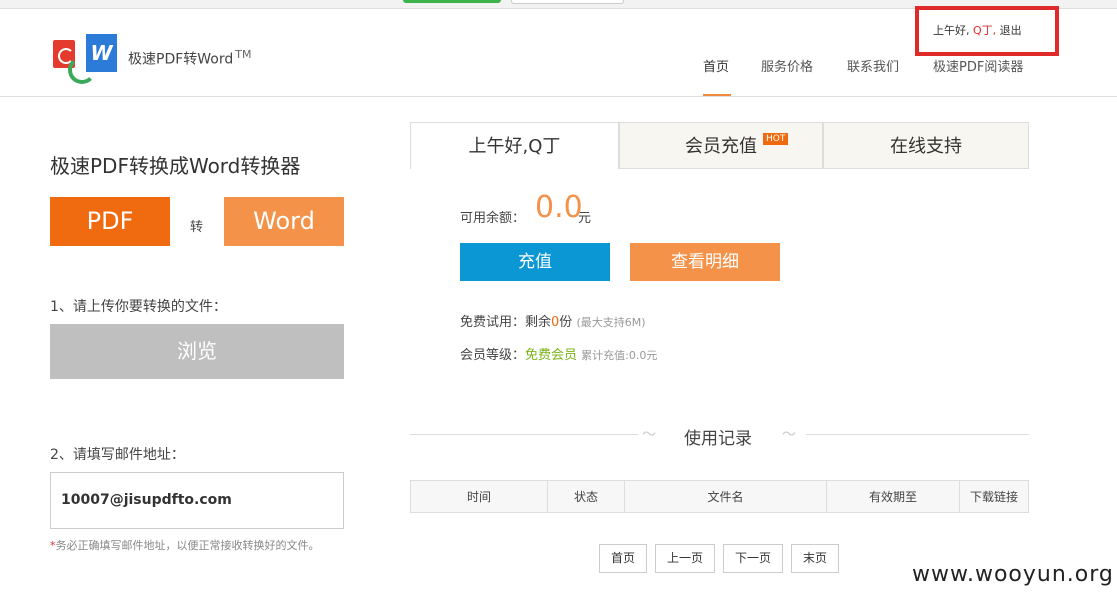  What do you see at coordinates (197, 500) in the screenshot?
I see `email-field: 10007@jisupdfto.com` at bounding box center [197, 500].